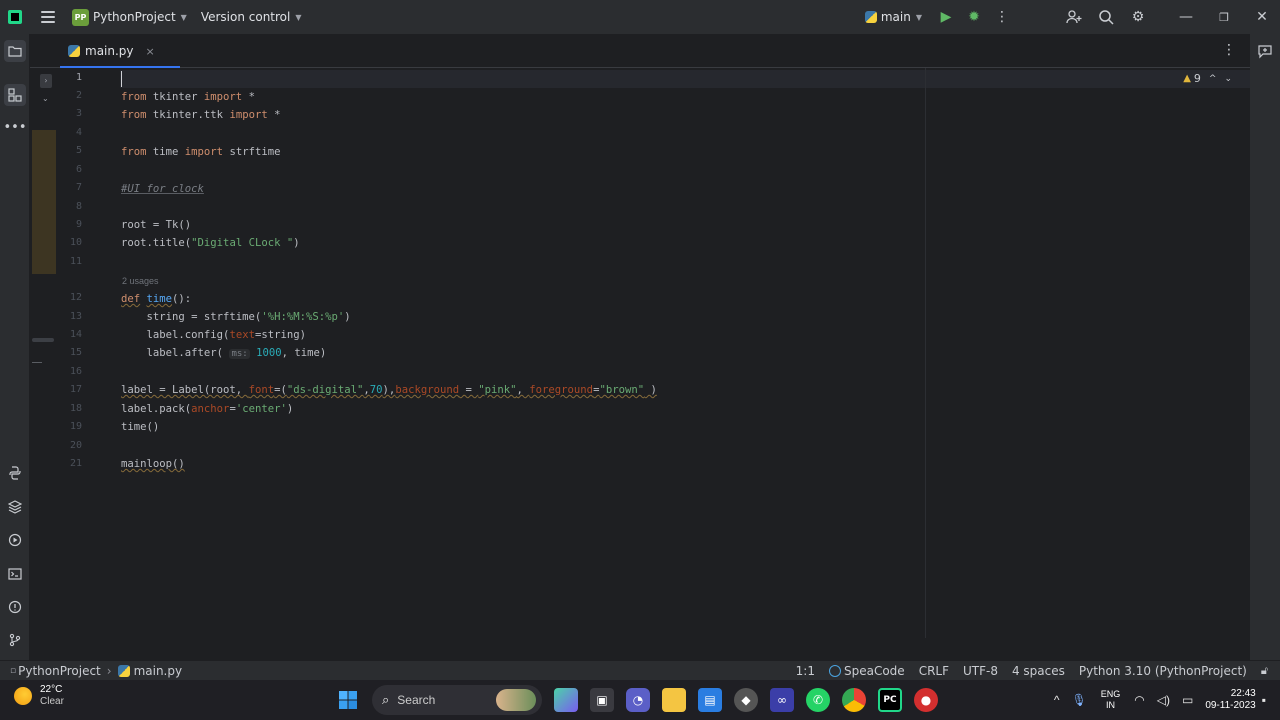  I want to click on code-line-21: mainloop(), so click(153, 464).